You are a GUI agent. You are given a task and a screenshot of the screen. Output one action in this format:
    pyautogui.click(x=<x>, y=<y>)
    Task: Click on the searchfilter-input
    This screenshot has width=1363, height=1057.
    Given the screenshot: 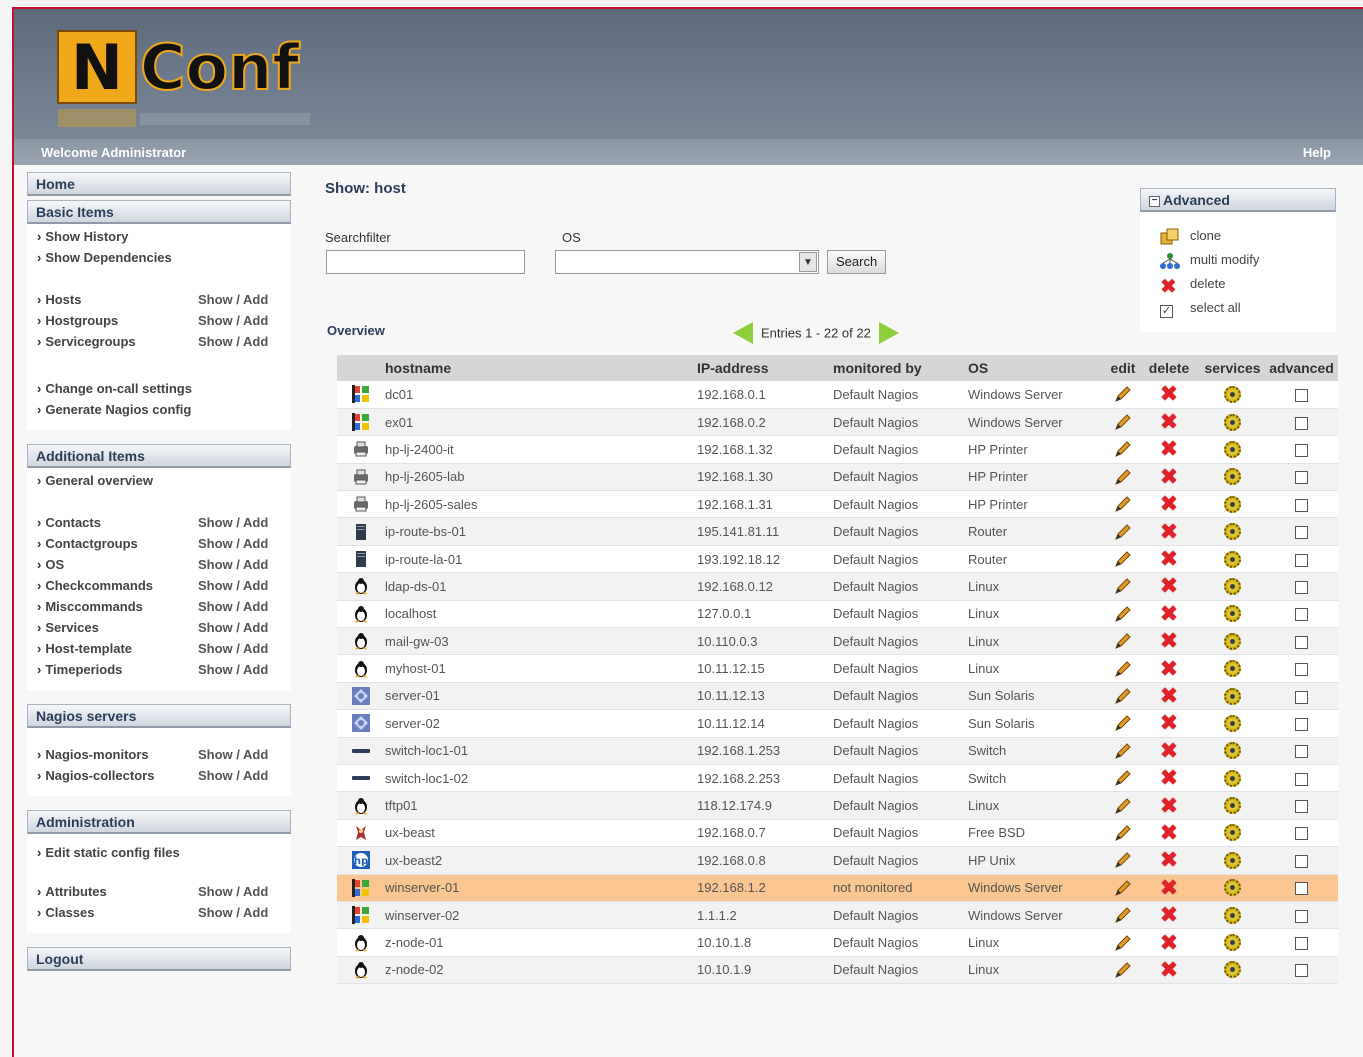 What is the action you would take?
    pyautogui.click(x=425, y=262)
    